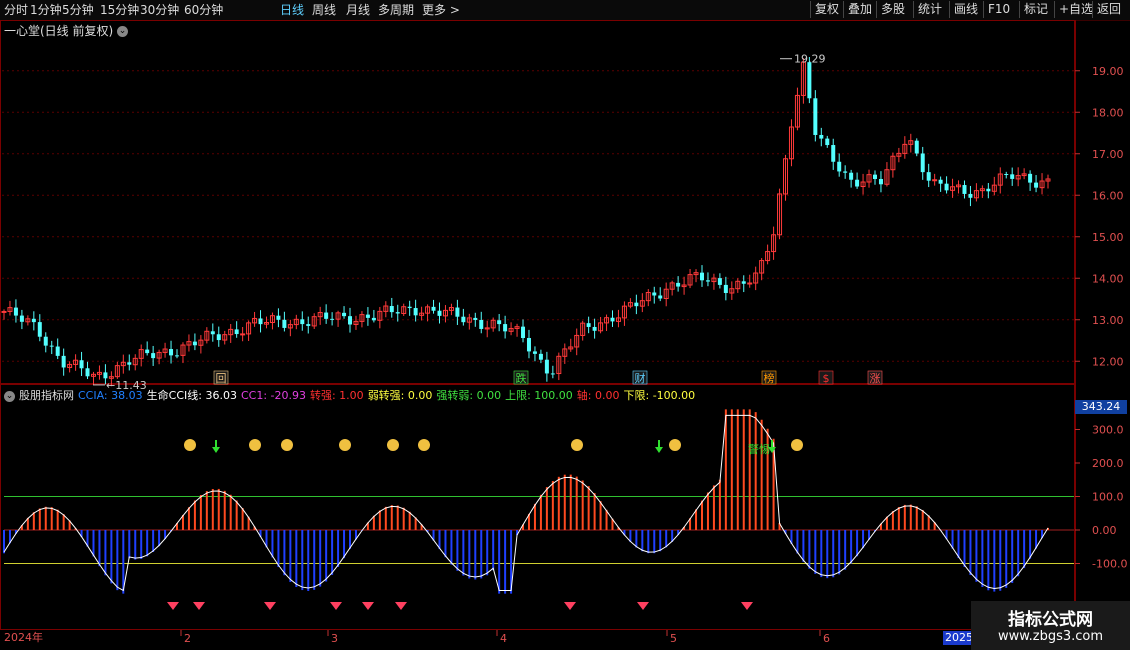 This screenshot has width=1130, height=650. I want to click on price-tick-label: 15.00, so click(1108, 237).